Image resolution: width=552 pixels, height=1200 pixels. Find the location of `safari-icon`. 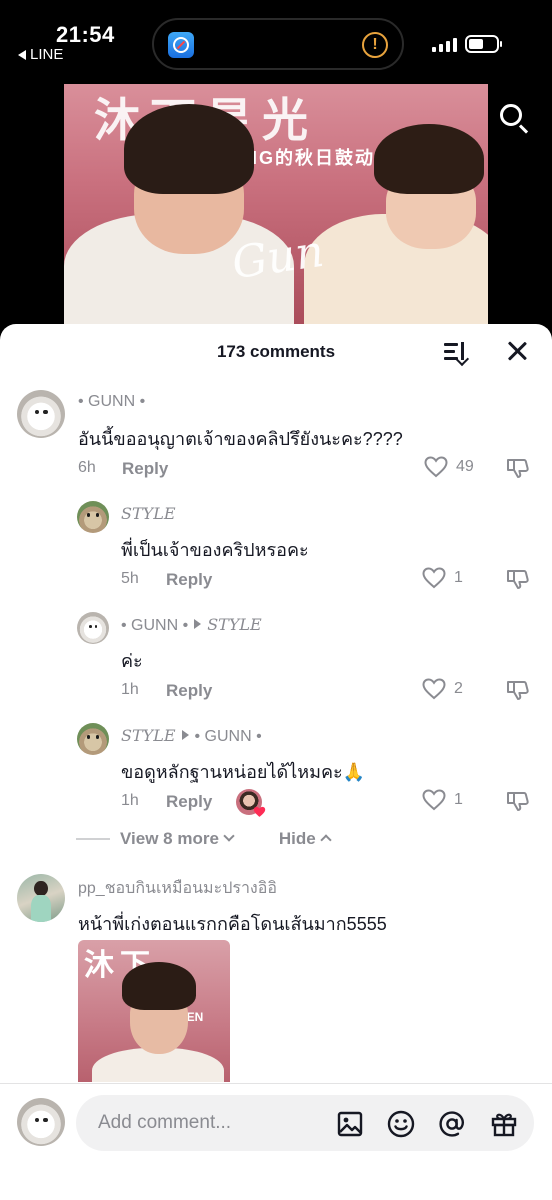

safari-icon is located at coordinates (181, 45).